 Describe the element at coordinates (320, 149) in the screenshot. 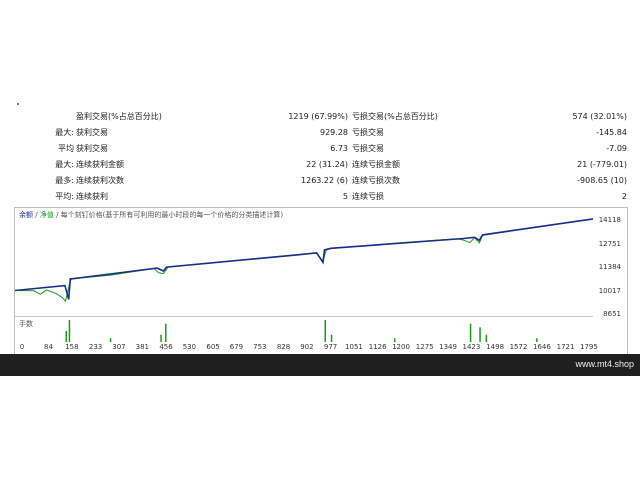

I see `stats-row: 平均 获利交易 6.73 亏损交易 -7.09` at that location.